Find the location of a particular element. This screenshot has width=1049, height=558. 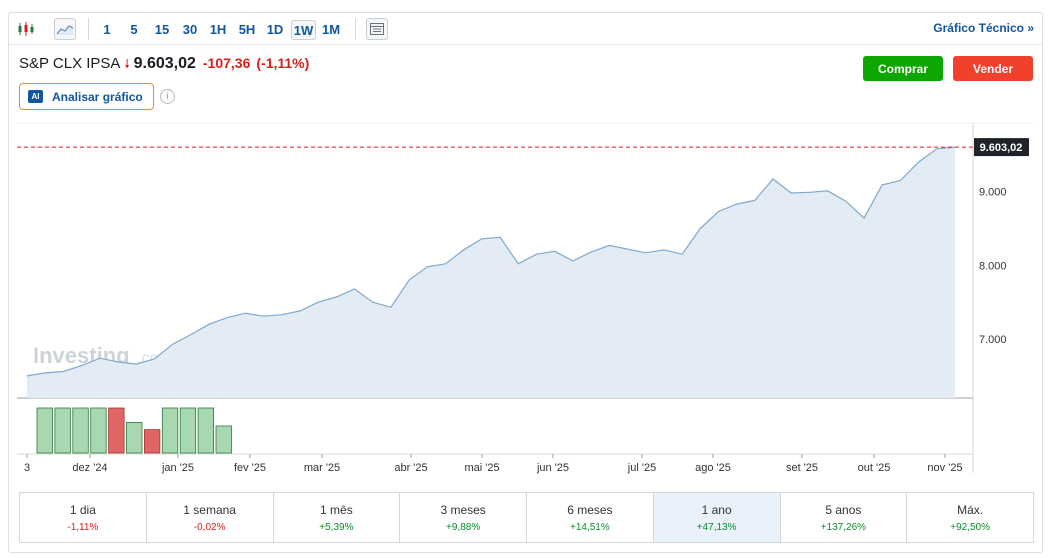

y-tick-label: 7.000 is located at coordinates (993, 340).